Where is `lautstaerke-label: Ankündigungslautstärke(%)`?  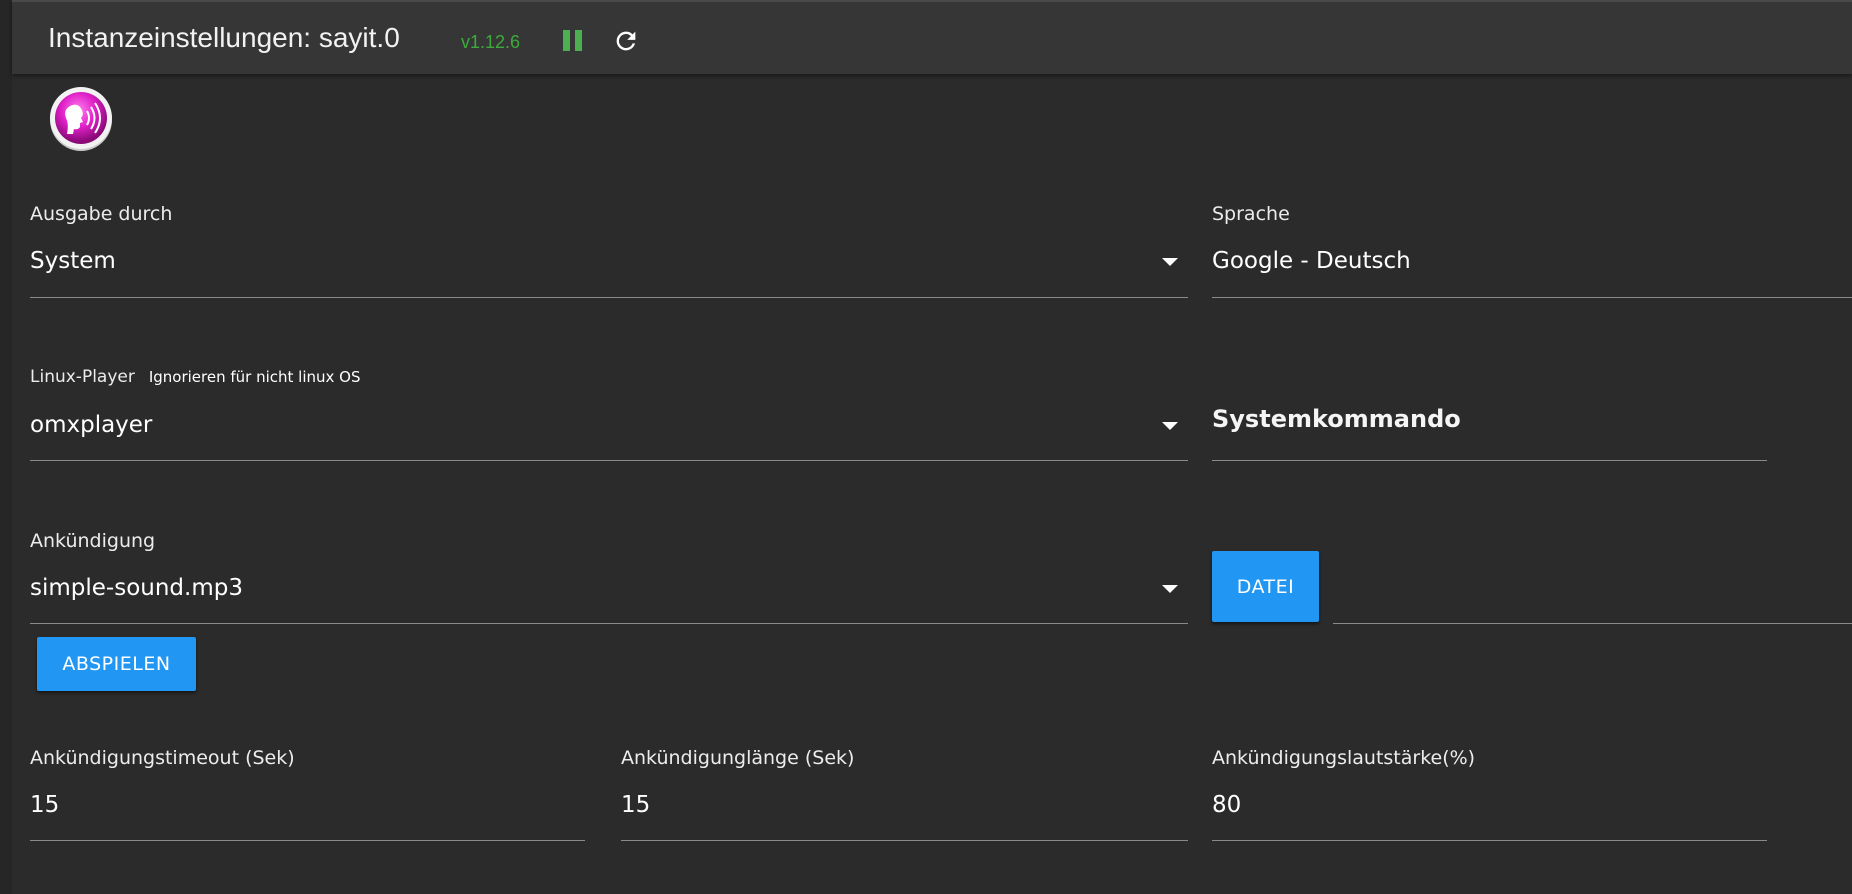 lautstaerke-label: Ankündigungslautstärke(%) is located at coordinates (1344, 758).